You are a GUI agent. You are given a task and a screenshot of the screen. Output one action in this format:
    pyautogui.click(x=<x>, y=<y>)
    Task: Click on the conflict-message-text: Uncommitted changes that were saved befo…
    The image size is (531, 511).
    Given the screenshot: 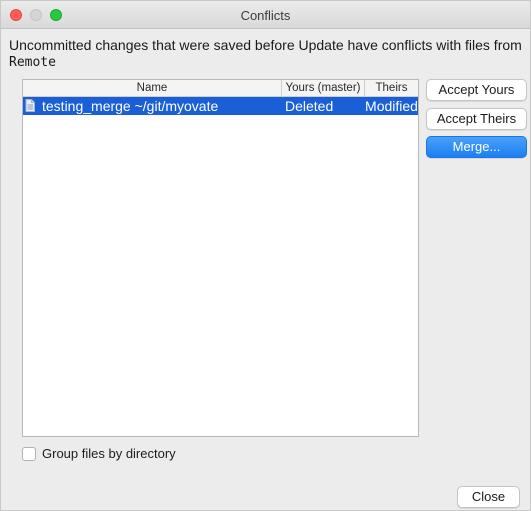 What is the action you would take?
    pyautogui.click(x=265, y=45)
    